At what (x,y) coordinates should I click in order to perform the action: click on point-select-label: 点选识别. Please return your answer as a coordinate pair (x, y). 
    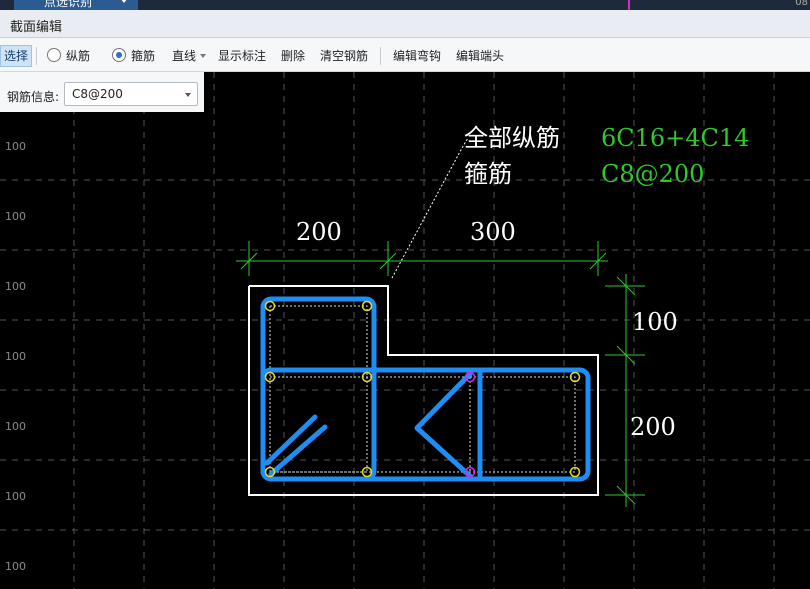
    Looking at the image, I should click on (68, 4).